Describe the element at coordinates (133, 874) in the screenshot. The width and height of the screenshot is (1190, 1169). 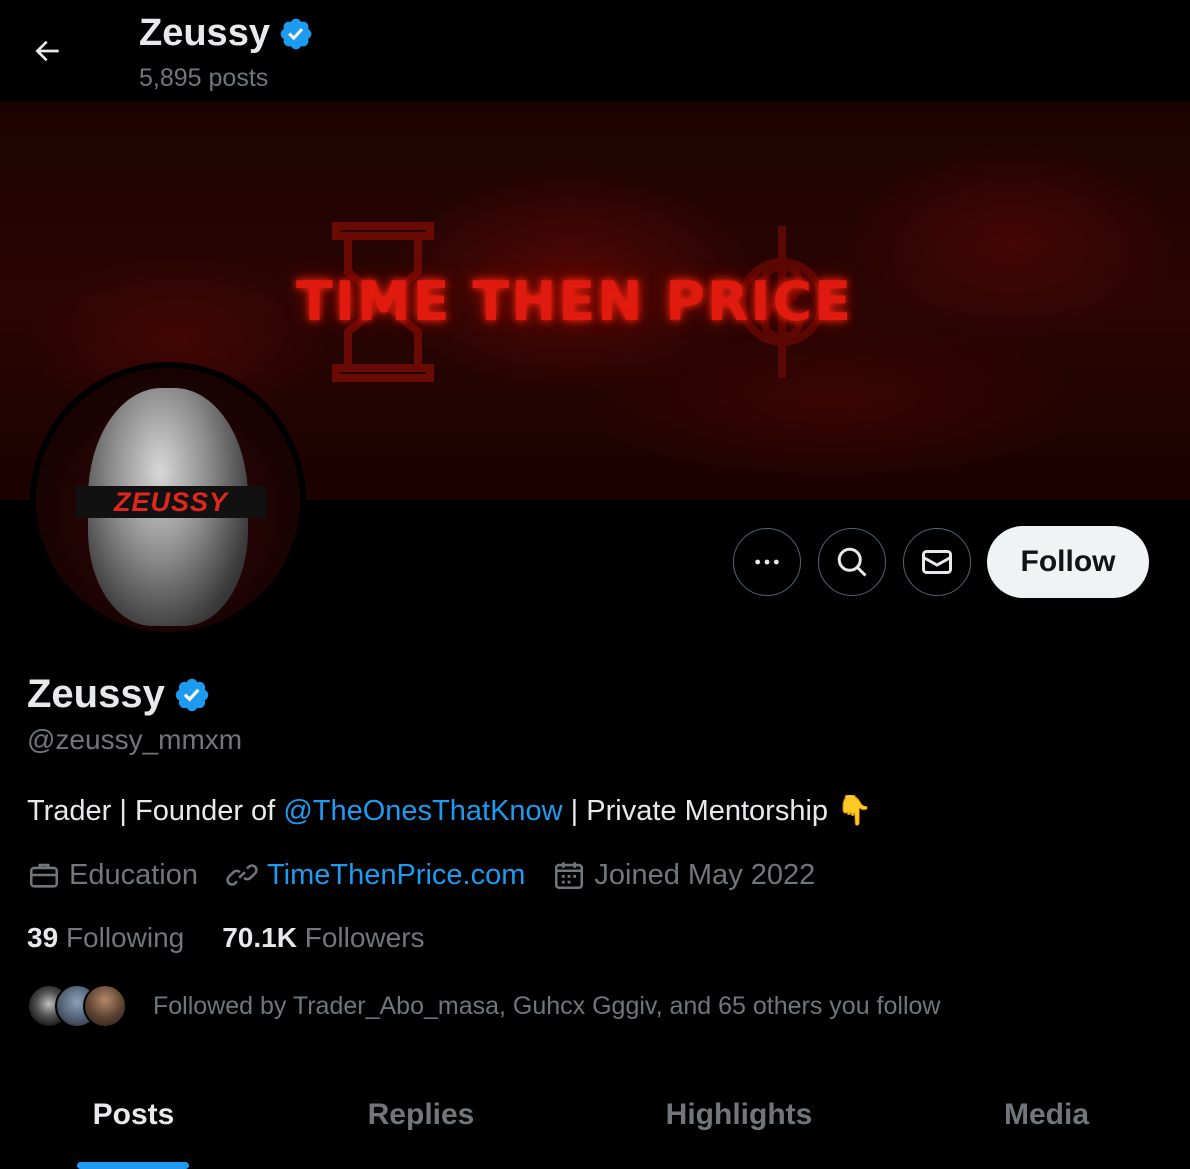
I see `category-label: Education` at that location.